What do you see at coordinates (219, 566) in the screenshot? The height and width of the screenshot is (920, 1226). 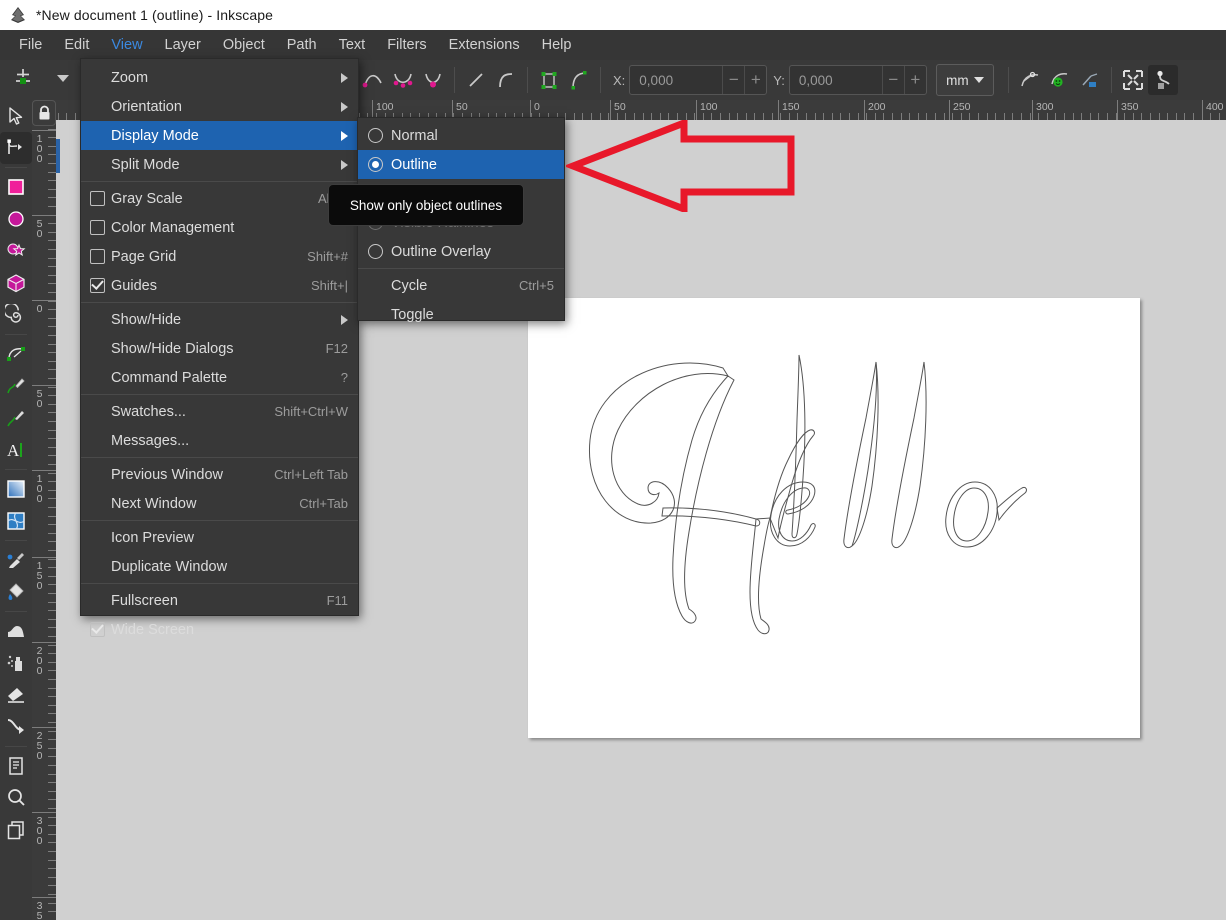 I see `view-menu-item-duplicate-window: Duplicate Window` at bounding box center [219, 566].